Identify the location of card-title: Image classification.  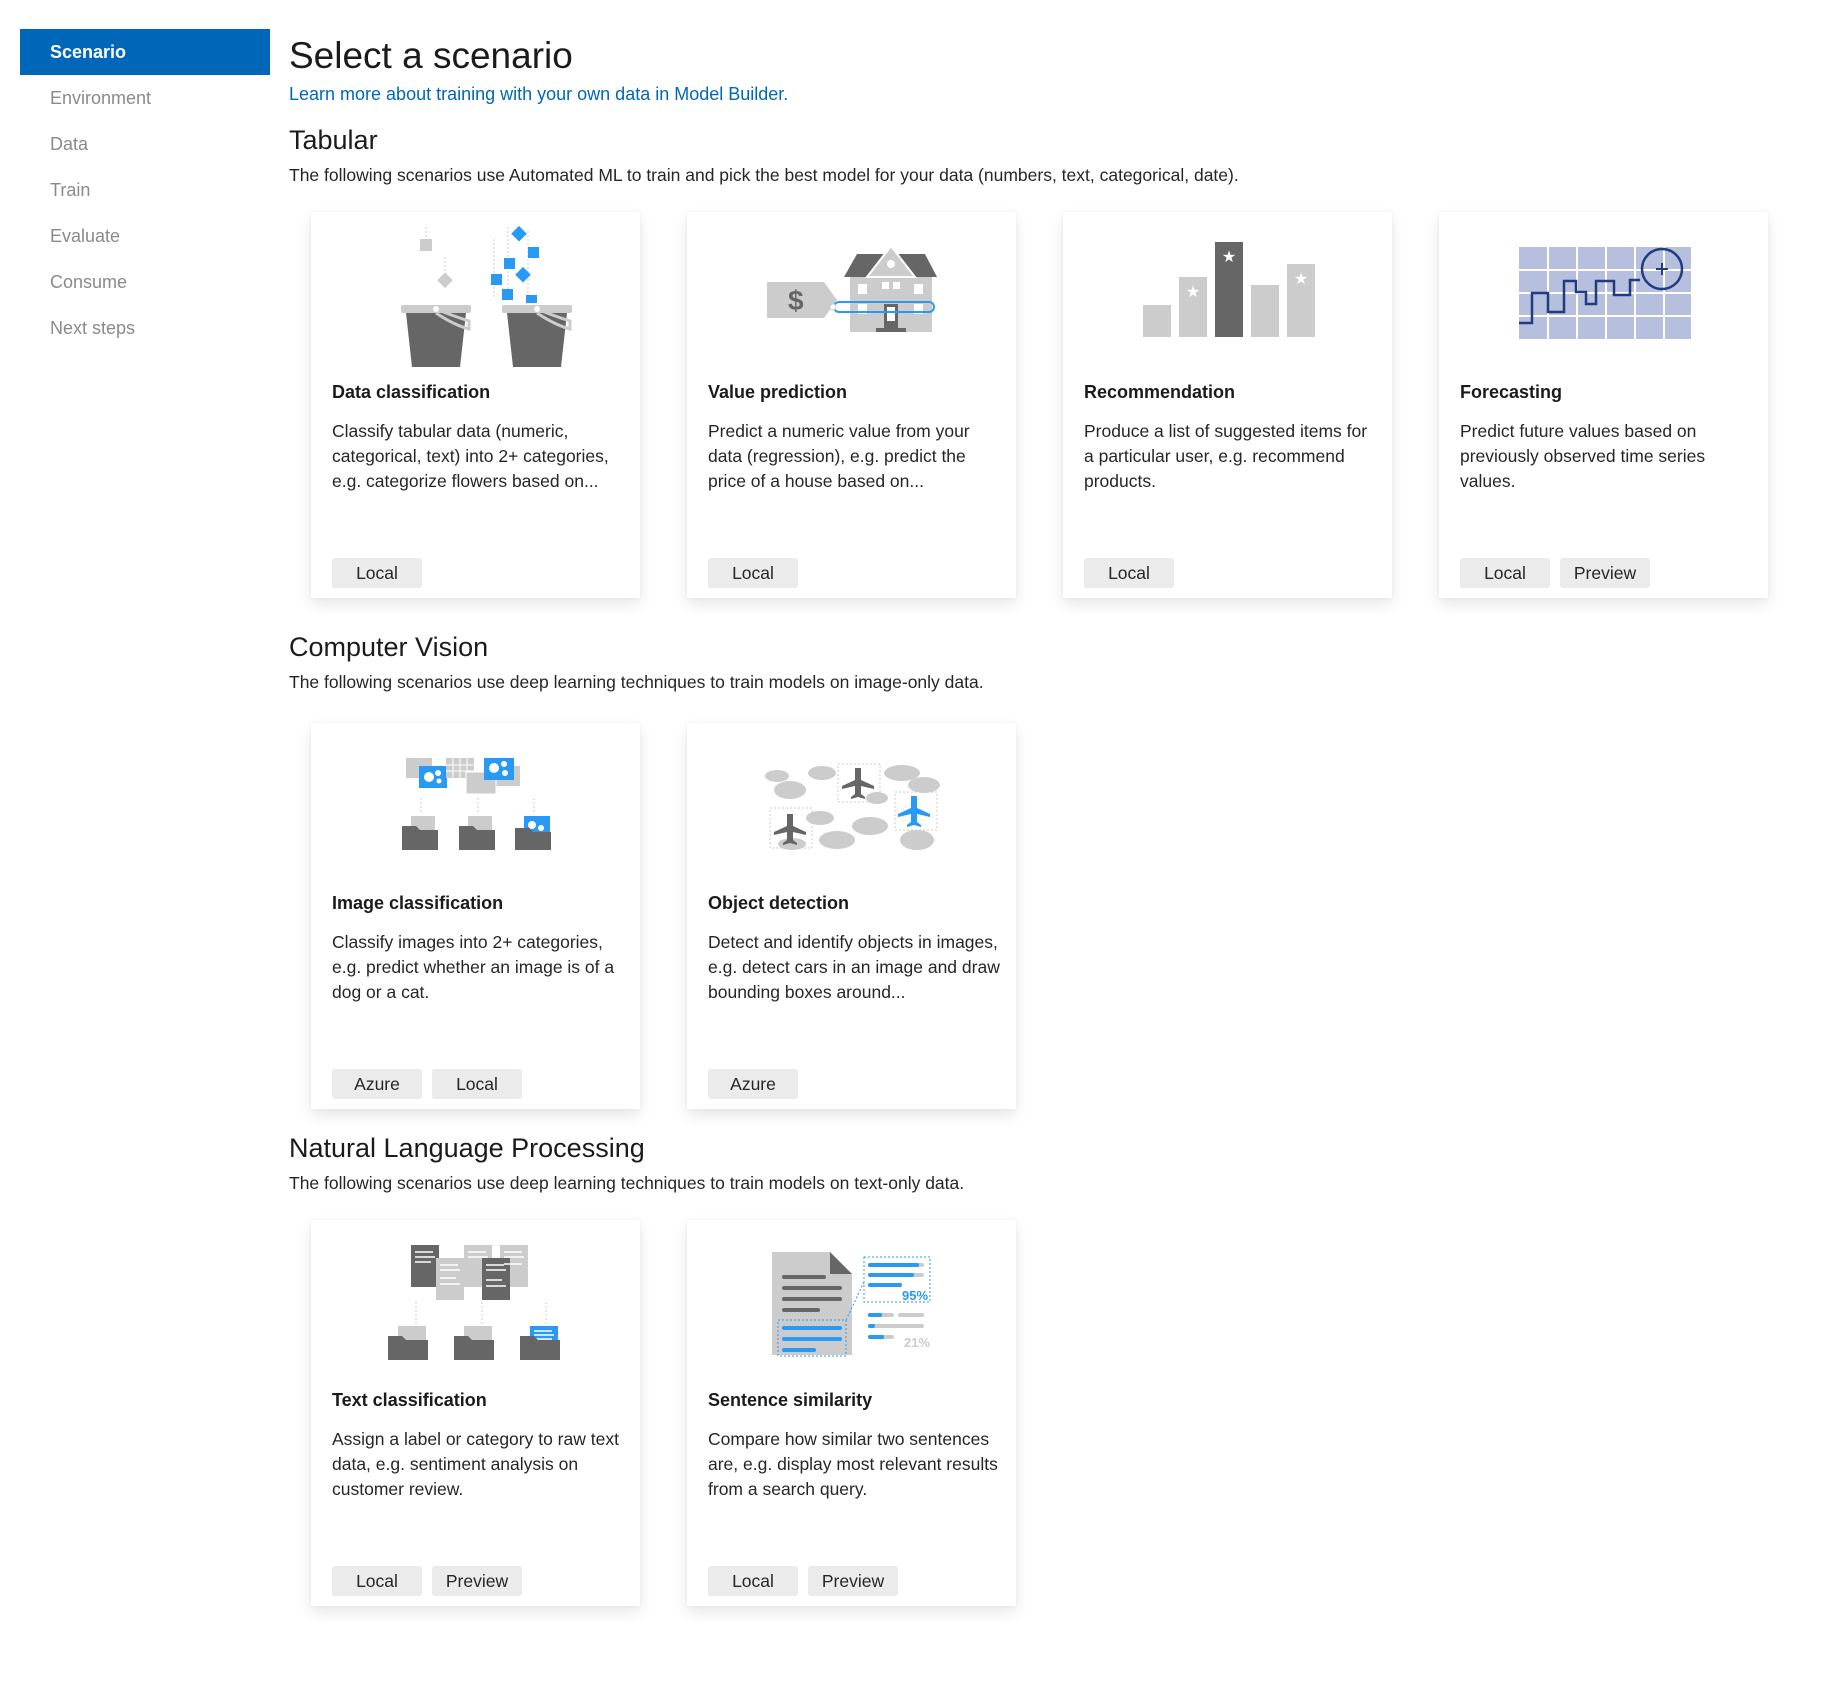
(418, 903).